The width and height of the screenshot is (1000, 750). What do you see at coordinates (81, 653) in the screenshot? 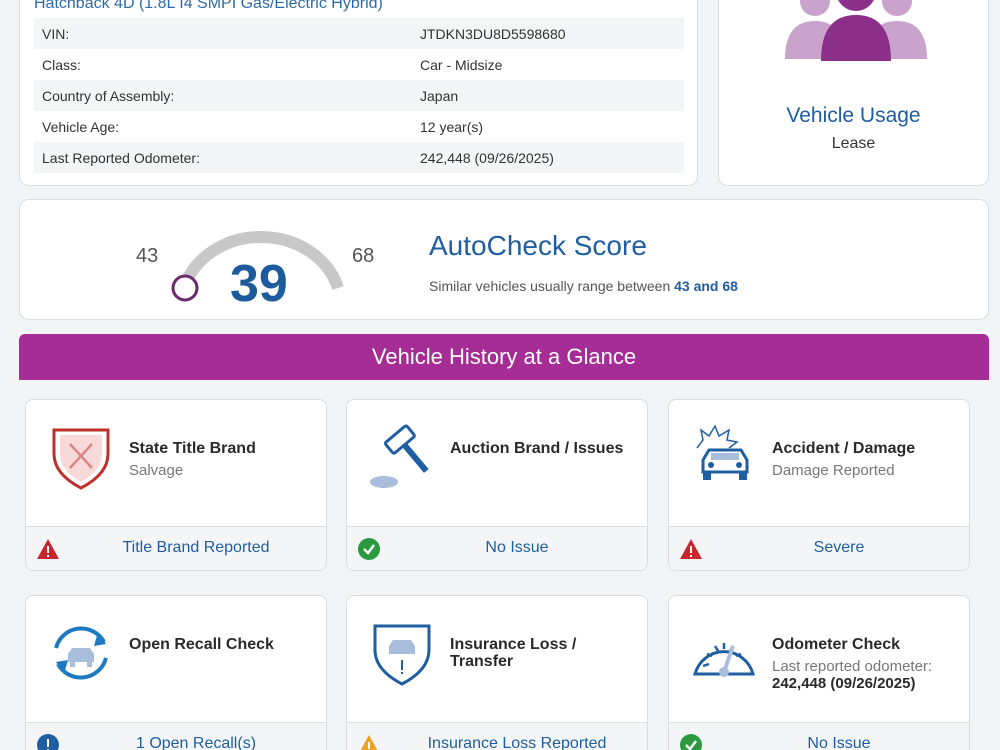
I see `recall-car-icon` at bounding box center [81, 653].